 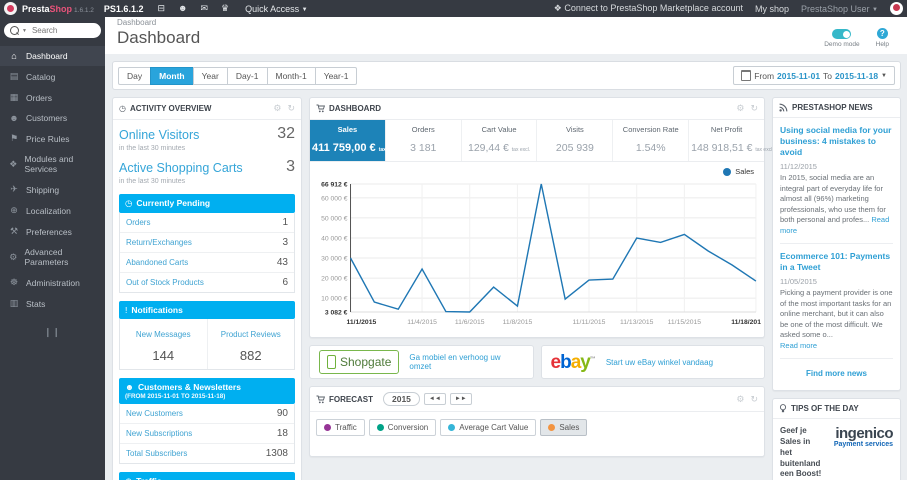 I want to click on range-button-year-1: Year-1, so click(x=336, y=75).